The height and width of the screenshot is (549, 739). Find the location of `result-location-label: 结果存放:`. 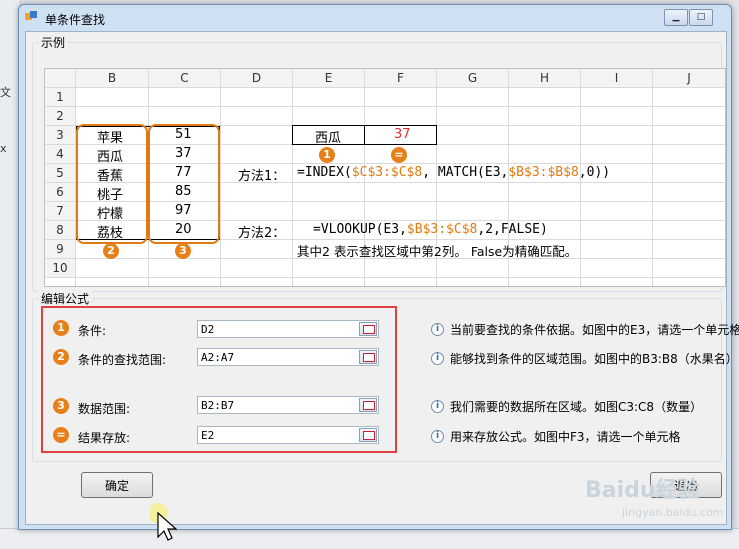

result-location-label: 结果存放: is located at coordinates (104, 438).